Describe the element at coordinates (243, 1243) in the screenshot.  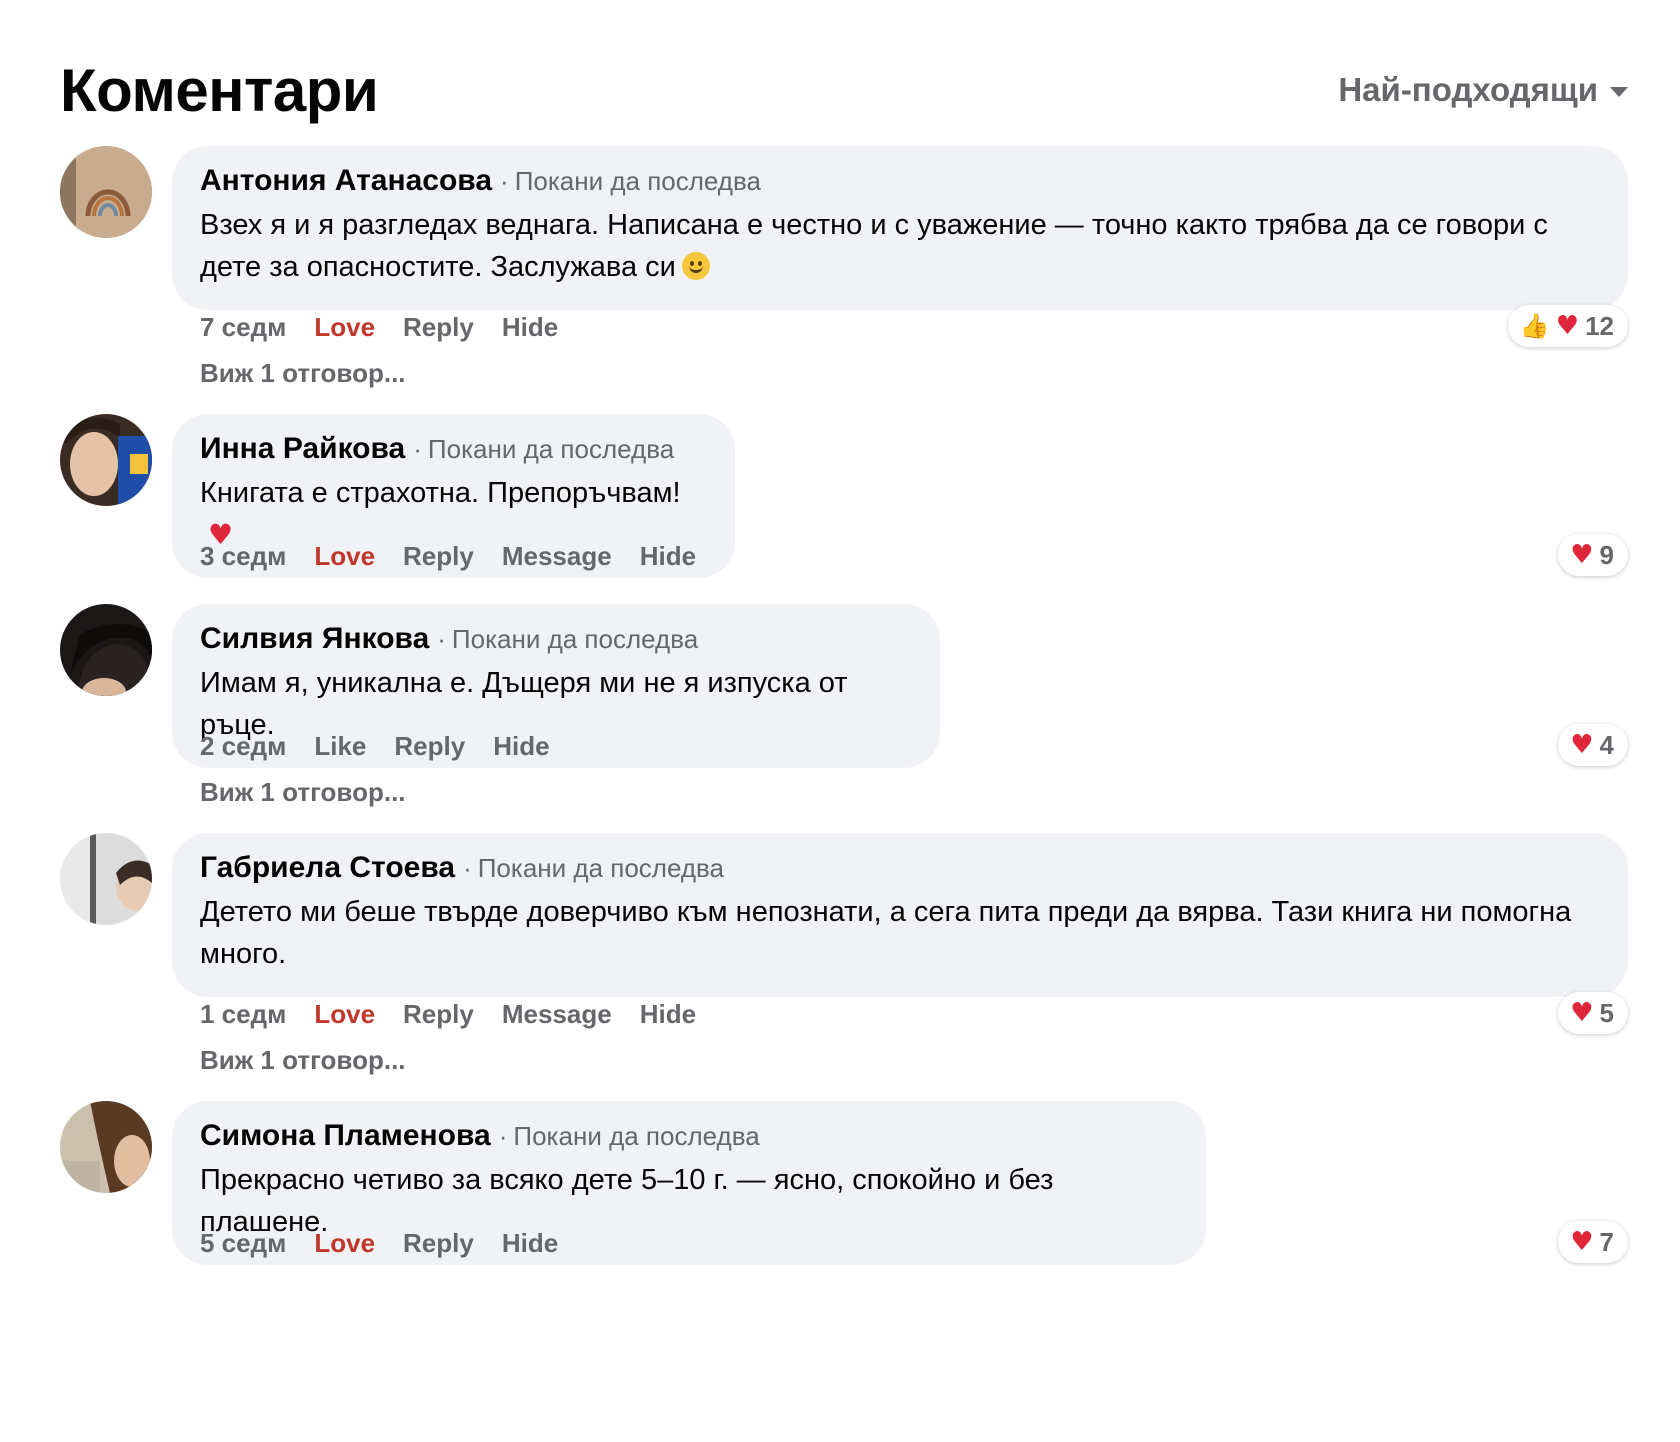
I see `timestamp: 5 седм` at that location.